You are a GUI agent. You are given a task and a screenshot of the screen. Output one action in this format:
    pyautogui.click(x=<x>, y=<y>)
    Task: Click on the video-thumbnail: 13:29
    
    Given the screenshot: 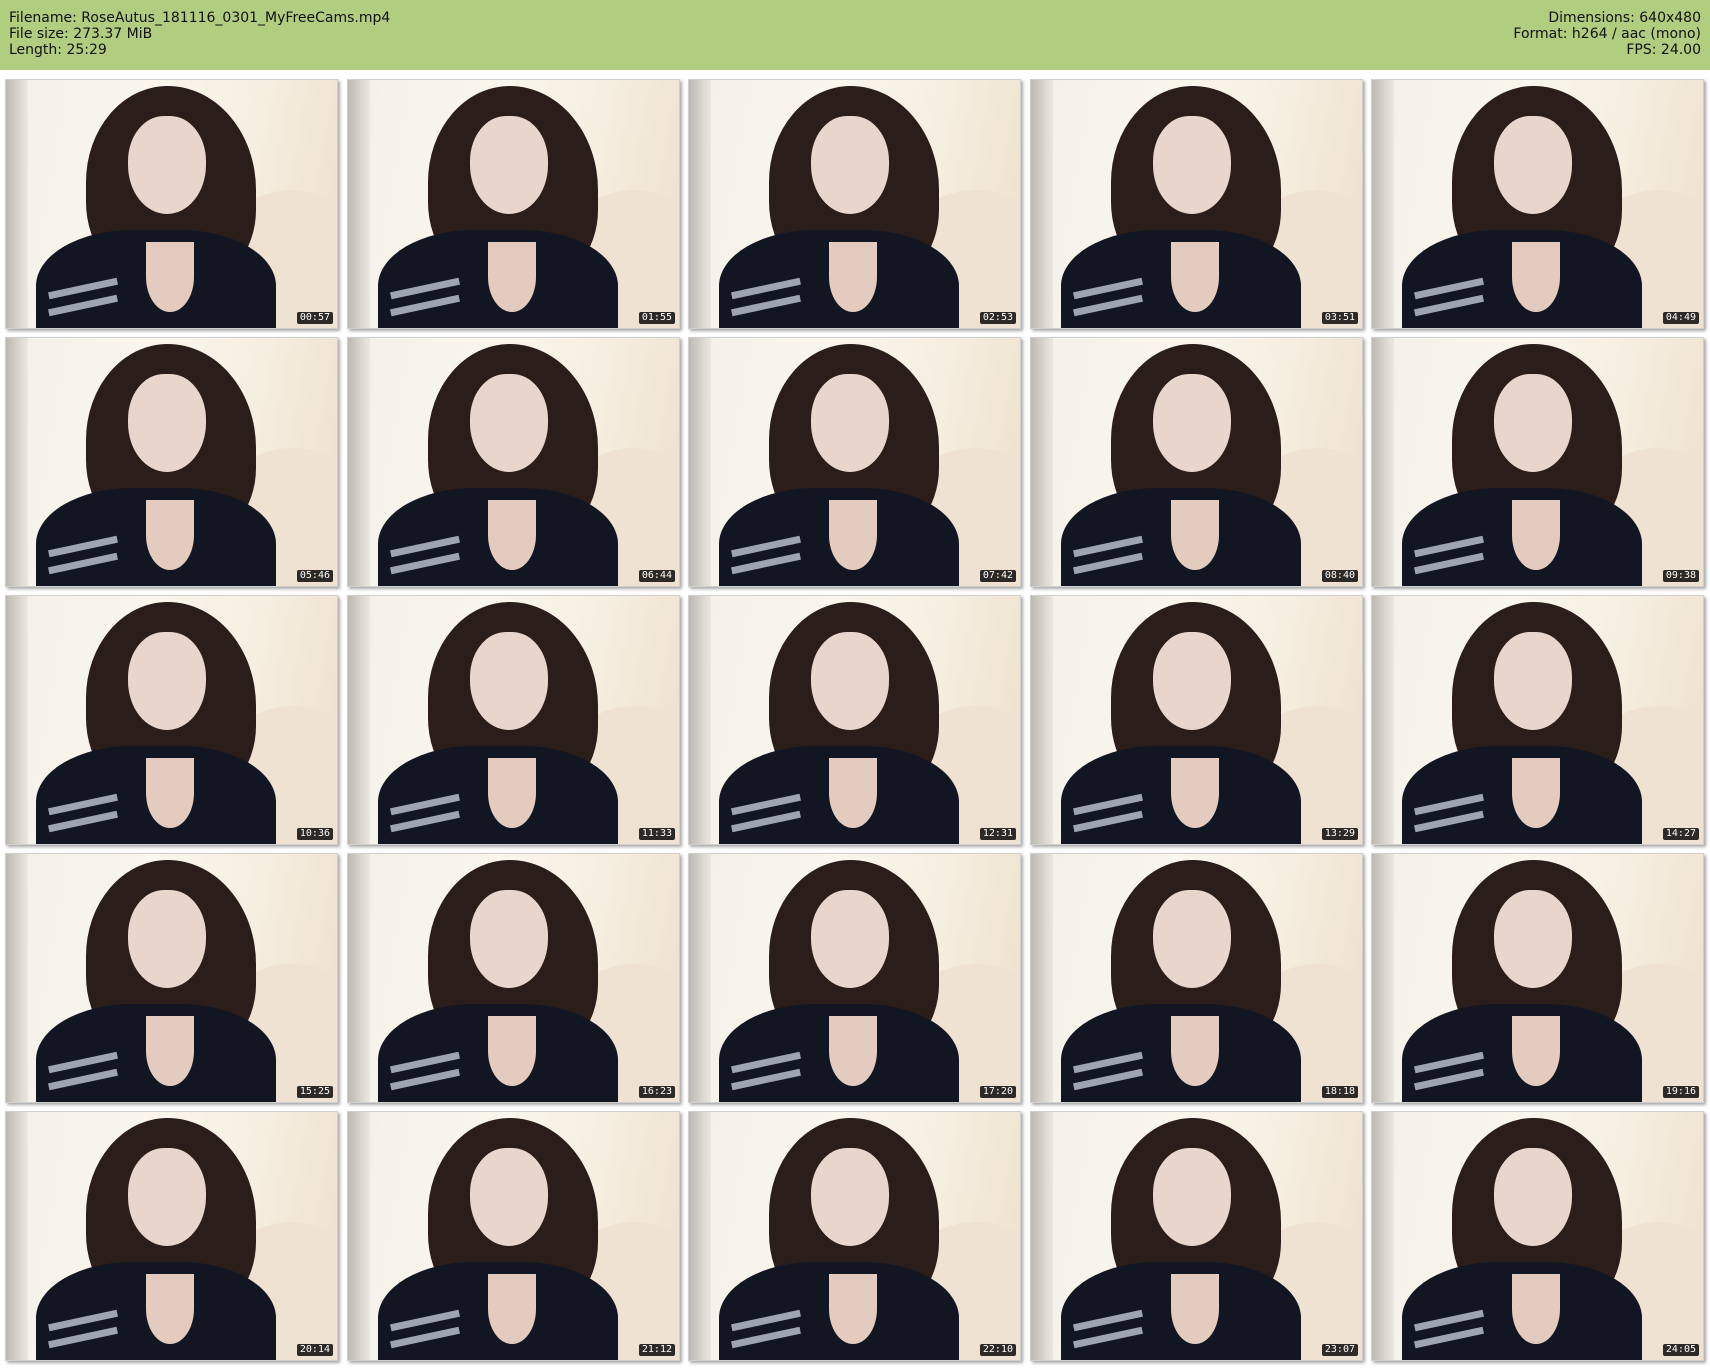 What is the action you would take?
    pyautogui.click(x=1196, y=720)
    